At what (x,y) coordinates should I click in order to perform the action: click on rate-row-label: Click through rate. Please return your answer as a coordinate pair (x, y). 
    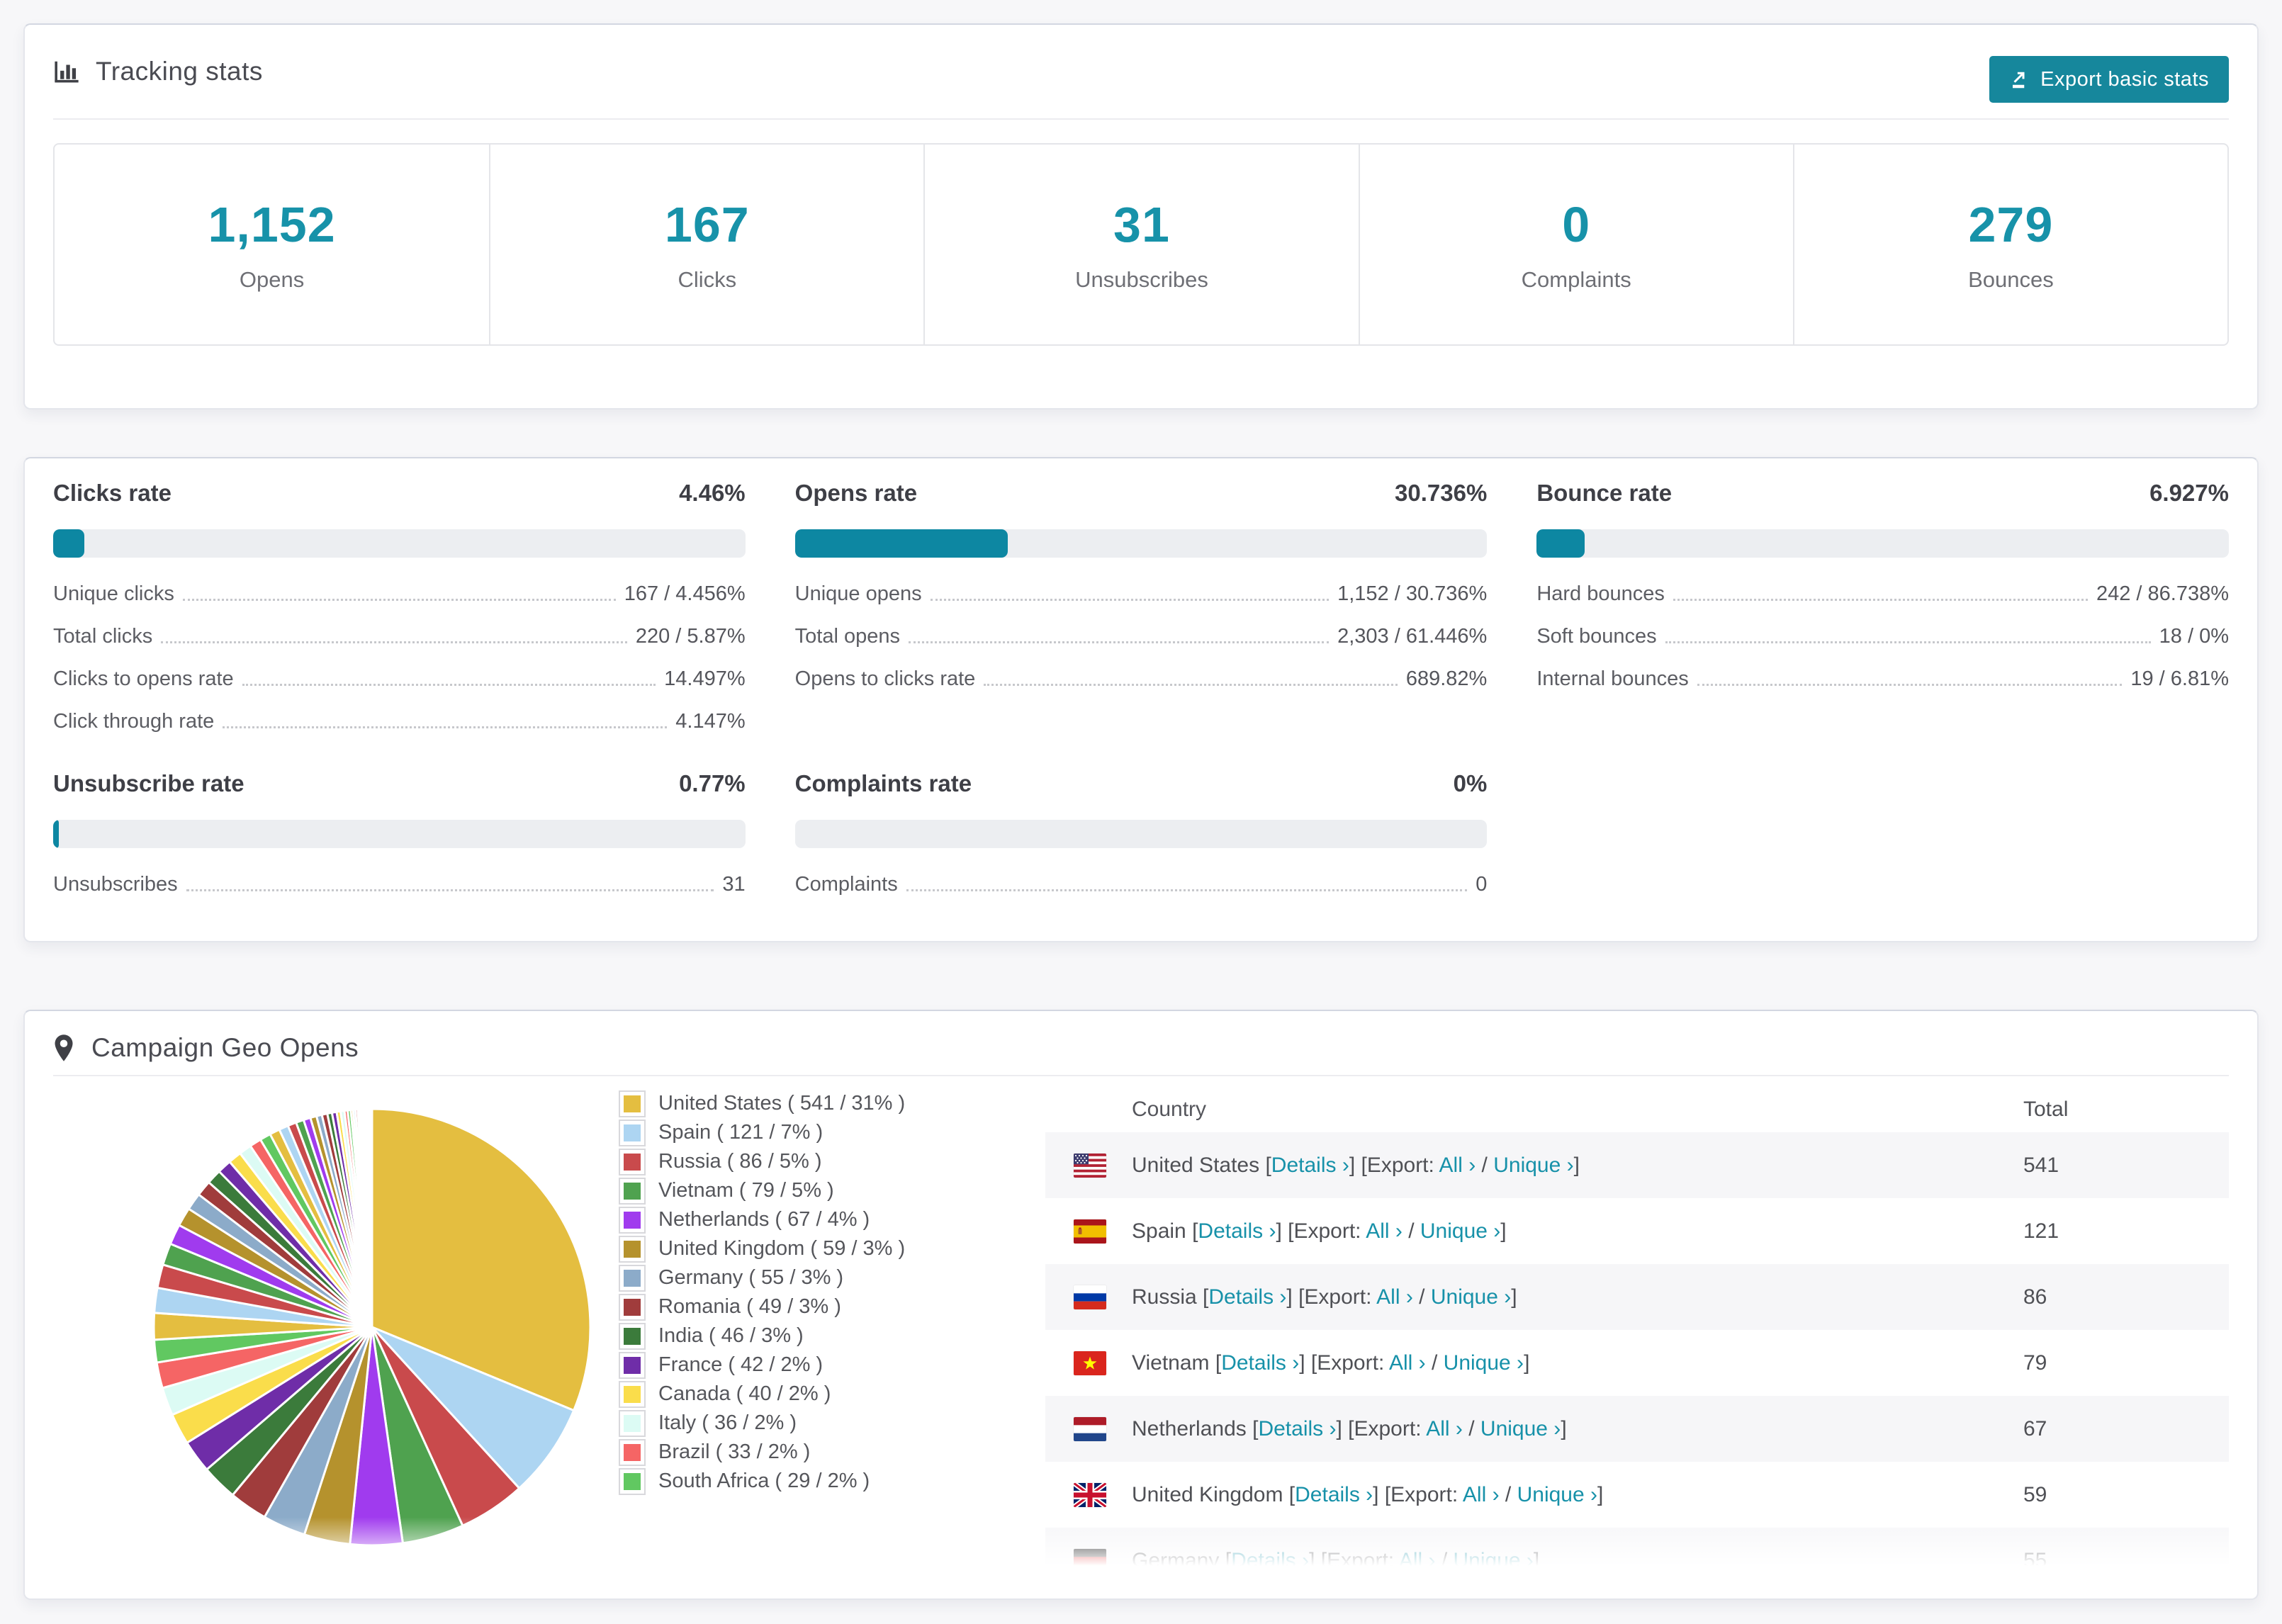
    Looking at the image, I should click on (134, 721).